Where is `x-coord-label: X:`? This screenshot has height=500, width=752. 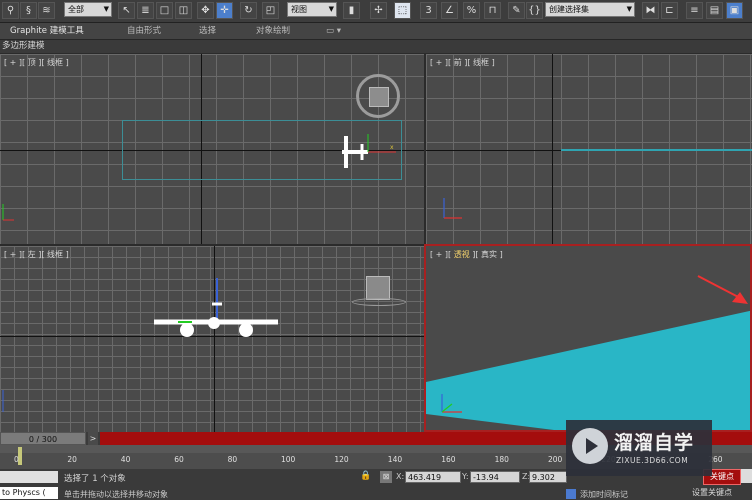 x-coord-label: X: is located at coordinates (400, 476).